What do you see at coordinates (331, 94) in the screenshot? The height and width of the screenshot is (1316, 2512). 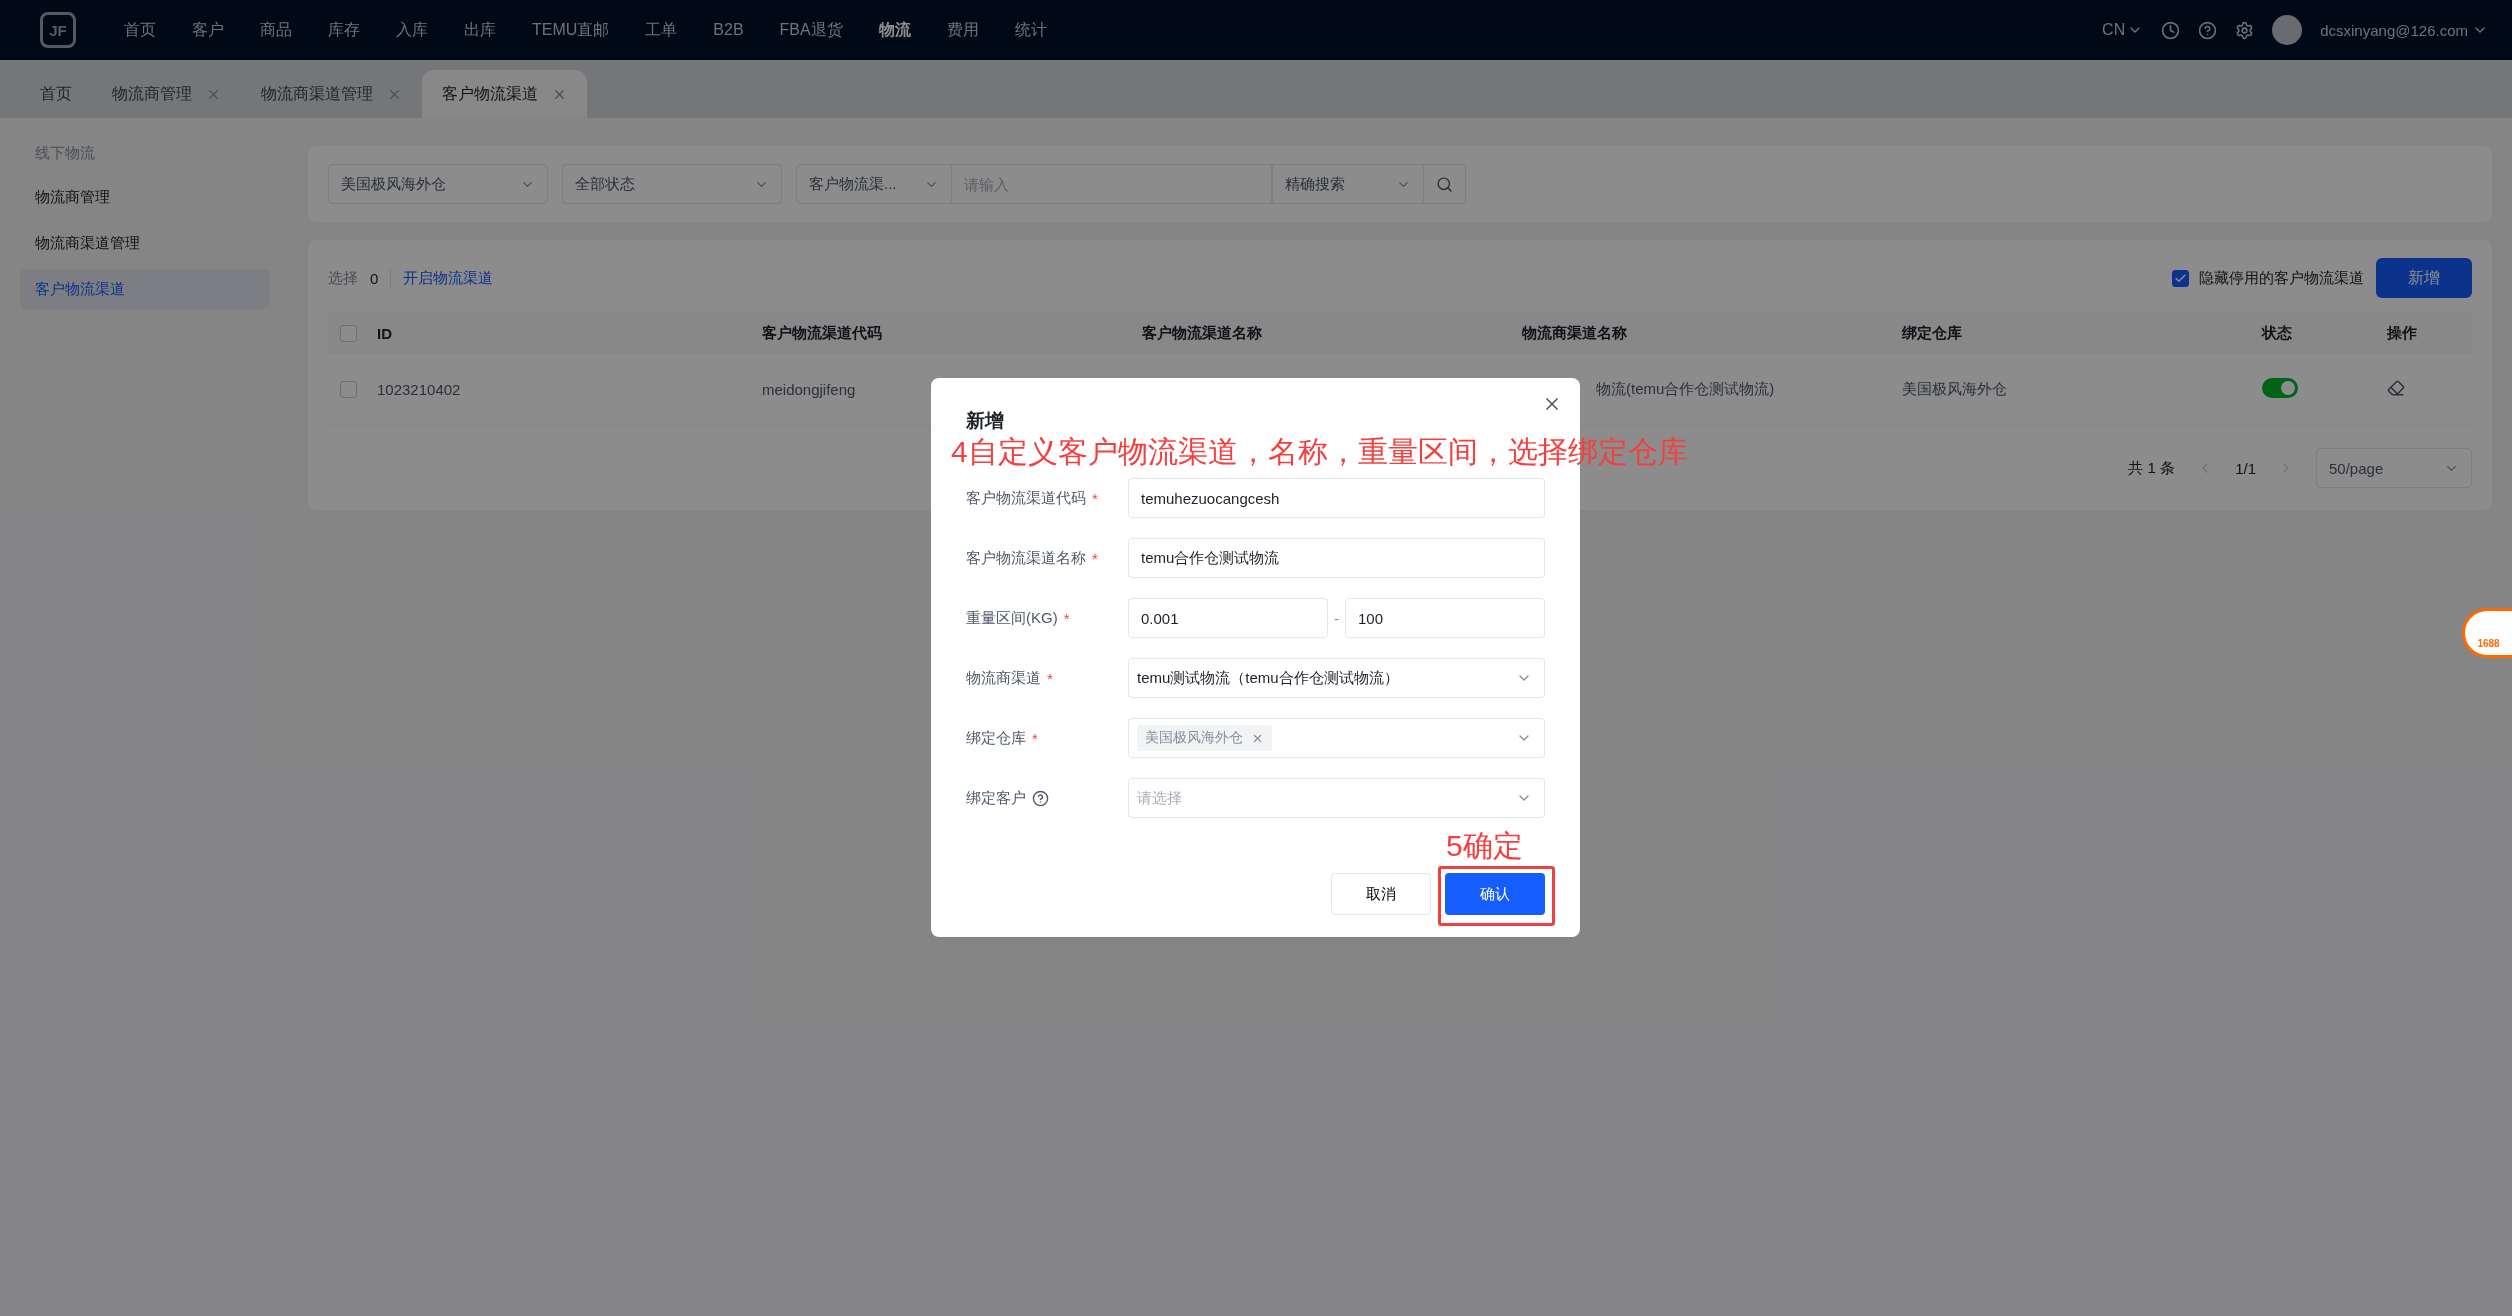 I see `page-tab: 物流商渠道管理` at bounding box center [331, 94].